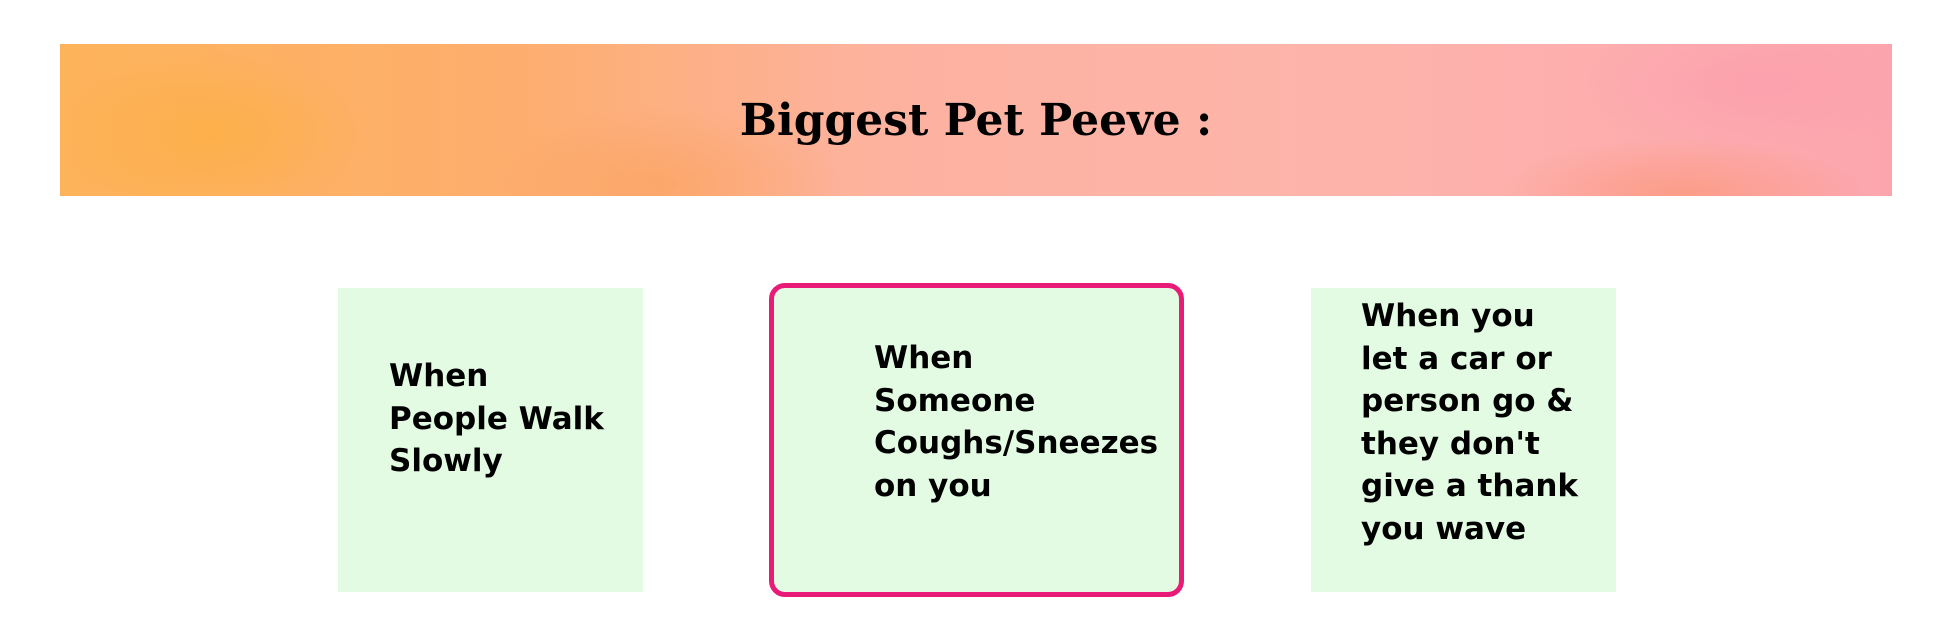  I want to click on page-title: Biggest Pet Peeve :, so click(976, 120).